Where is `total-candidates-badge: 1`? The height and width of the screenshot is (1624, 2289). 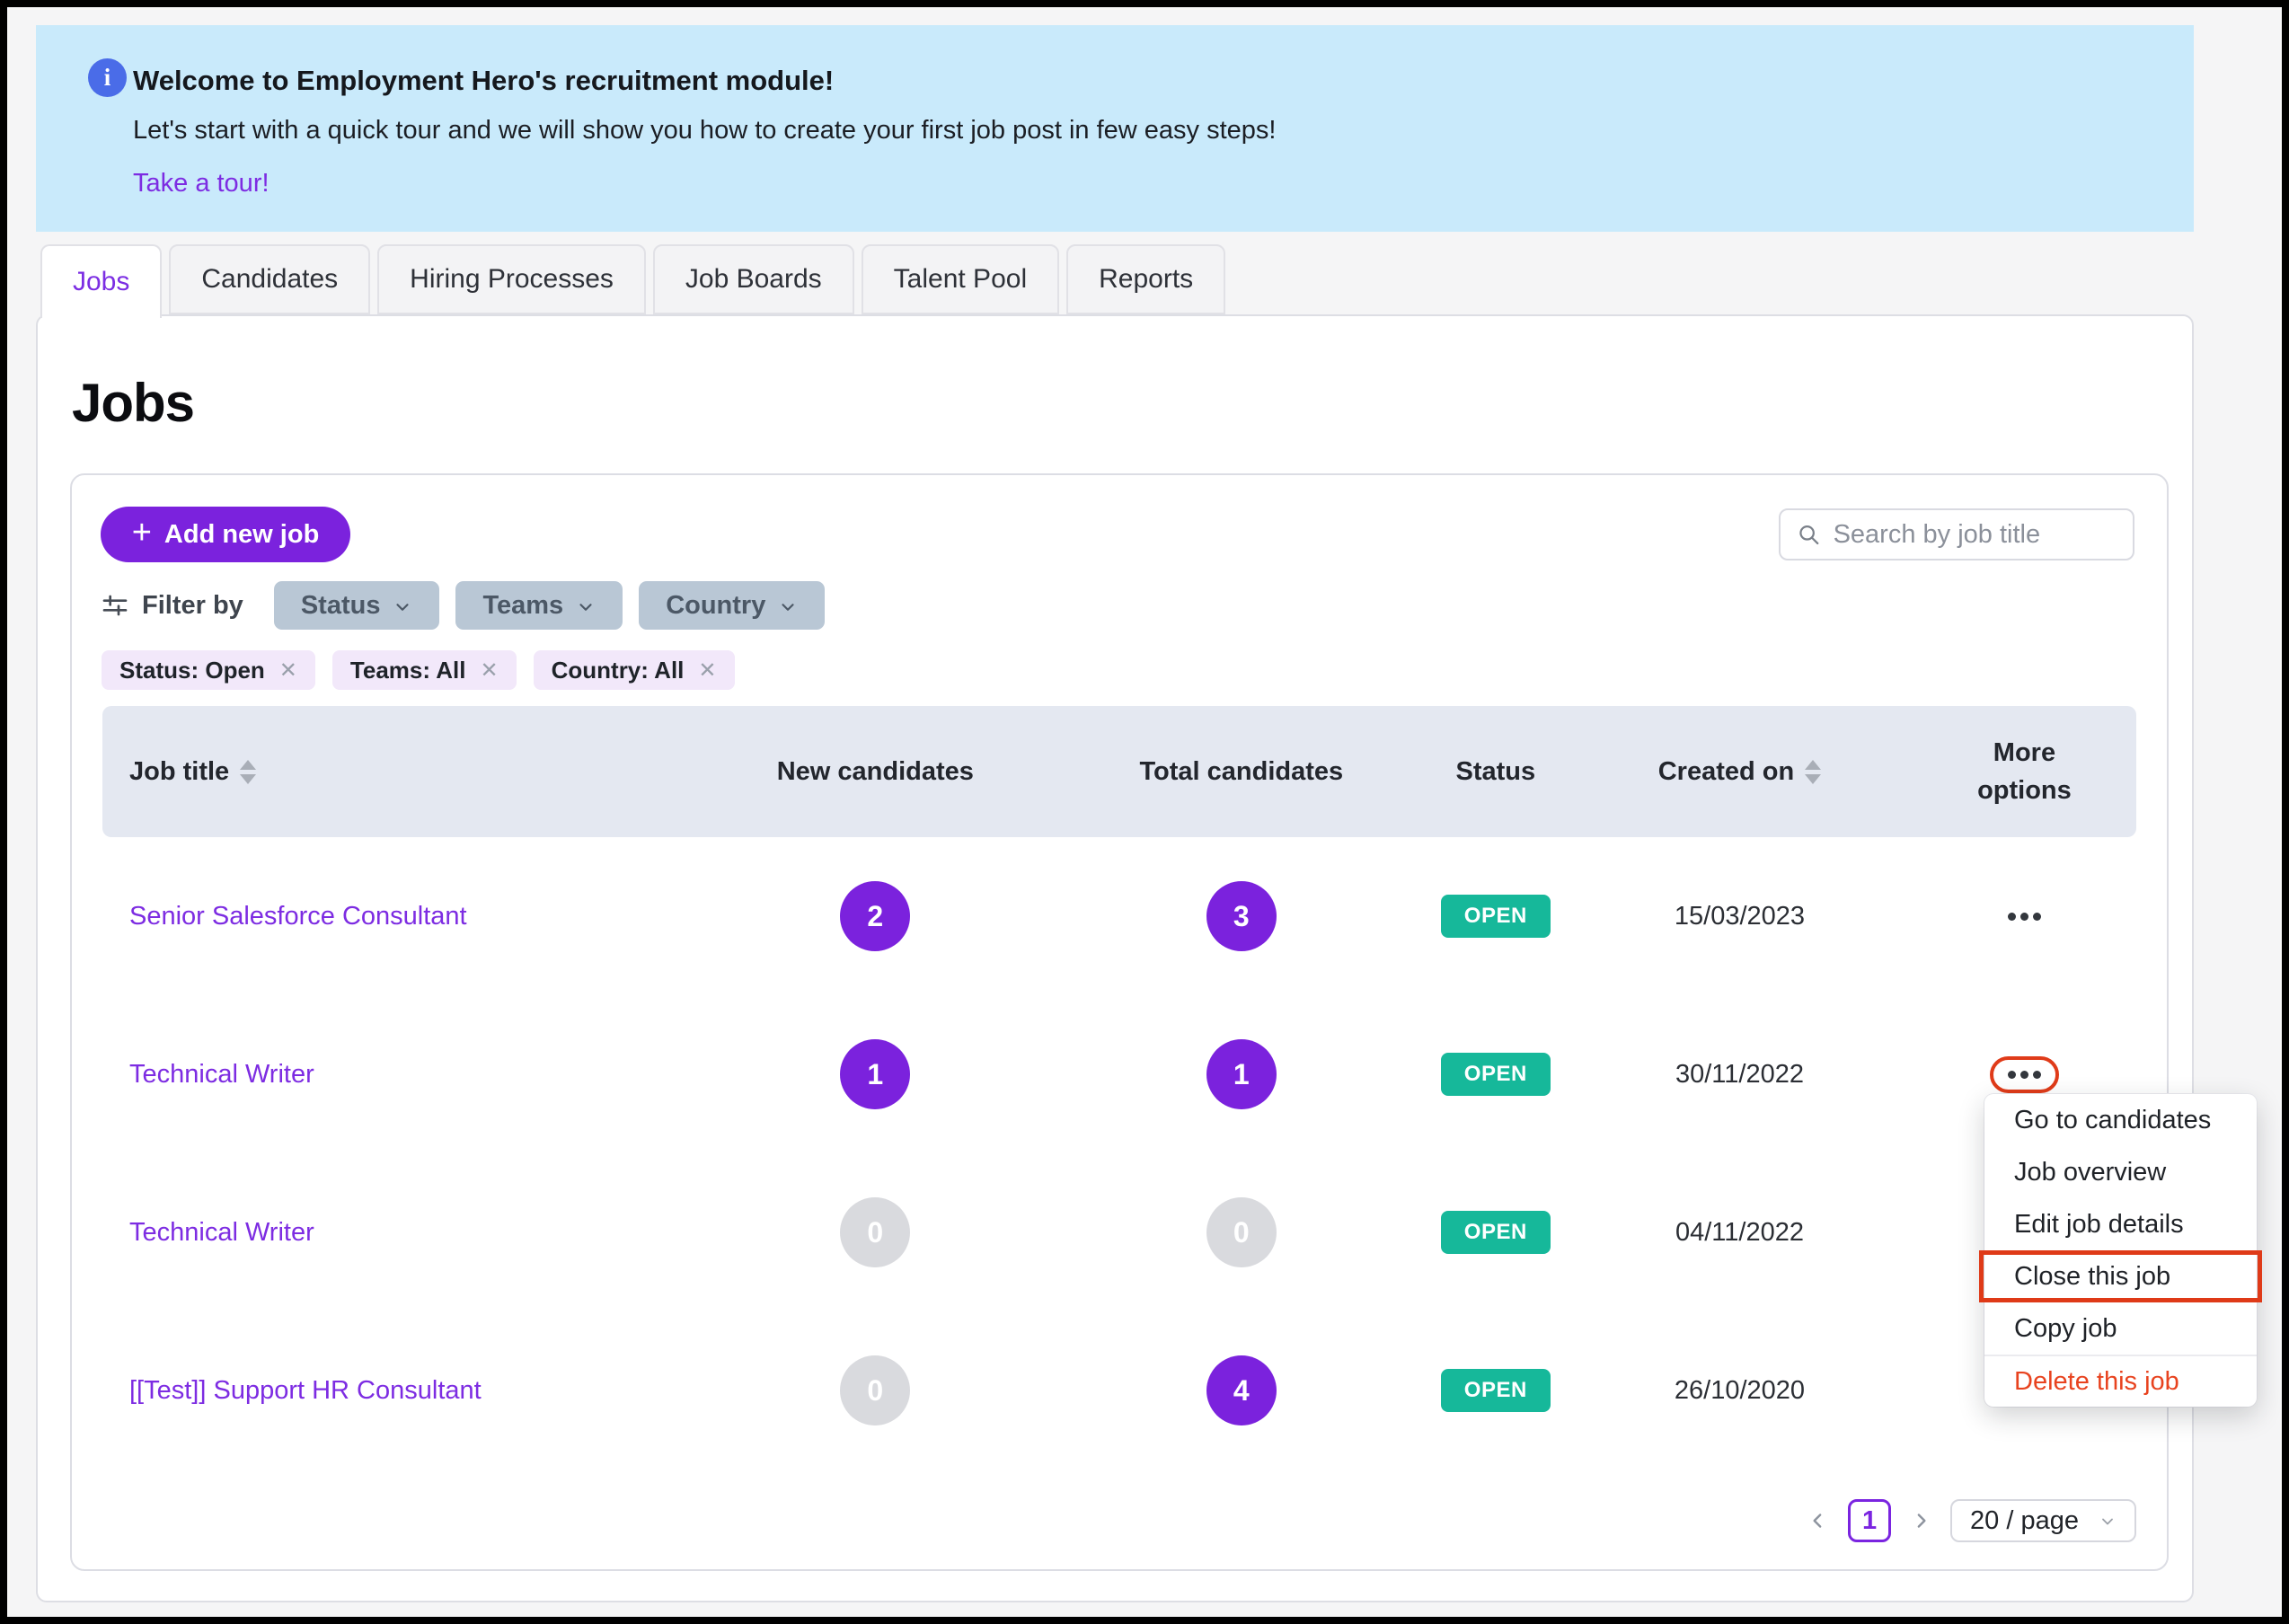 total-candidates-badge: 1 is located at coordinates (1241, 1074).